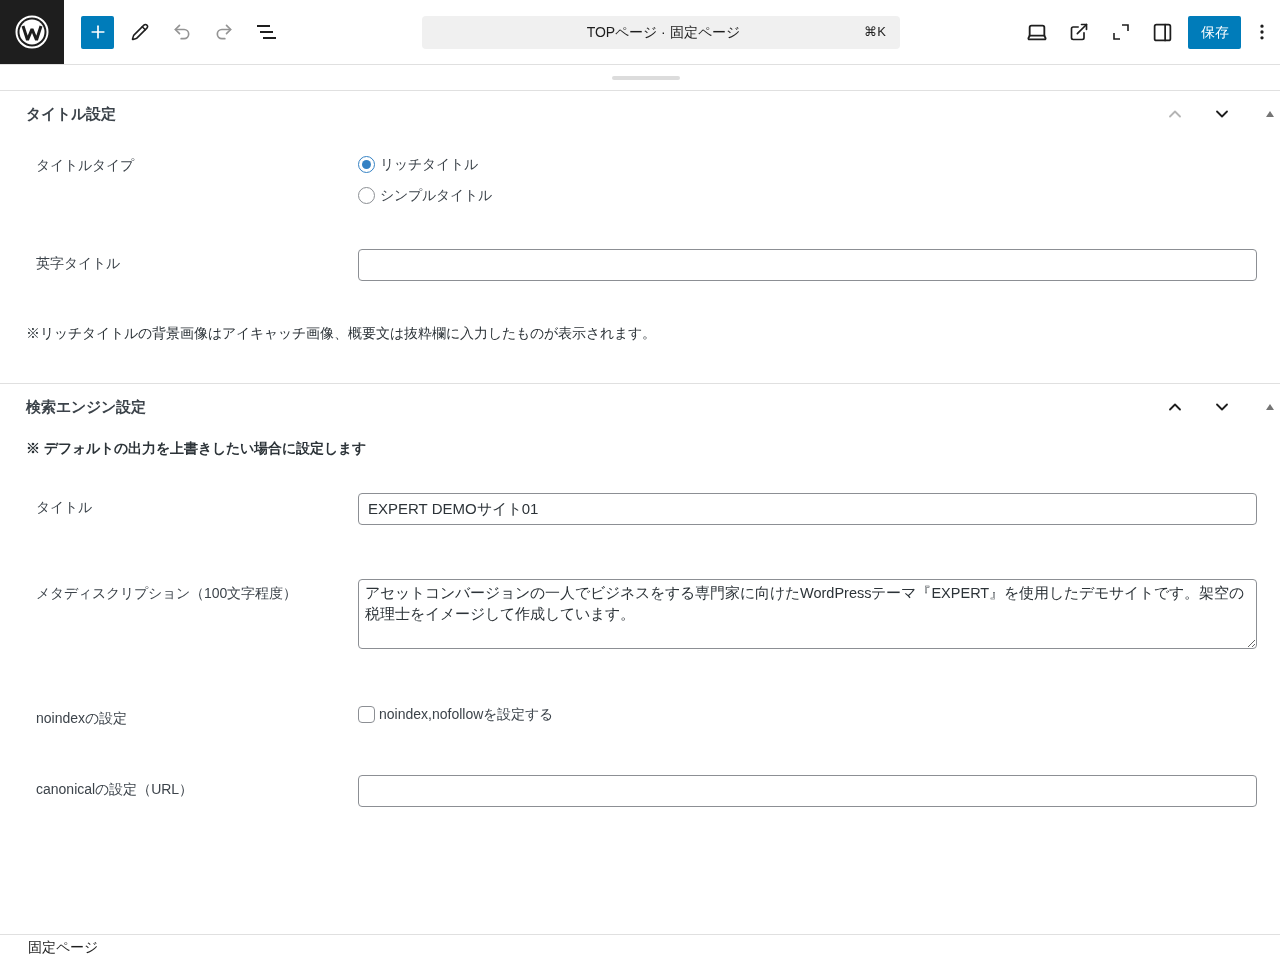 The height and width of the screenshot is (960, 1280). Describe the element at coordinates (1214, 32) in the screenshot. I see `save-button: 保存` at that location.